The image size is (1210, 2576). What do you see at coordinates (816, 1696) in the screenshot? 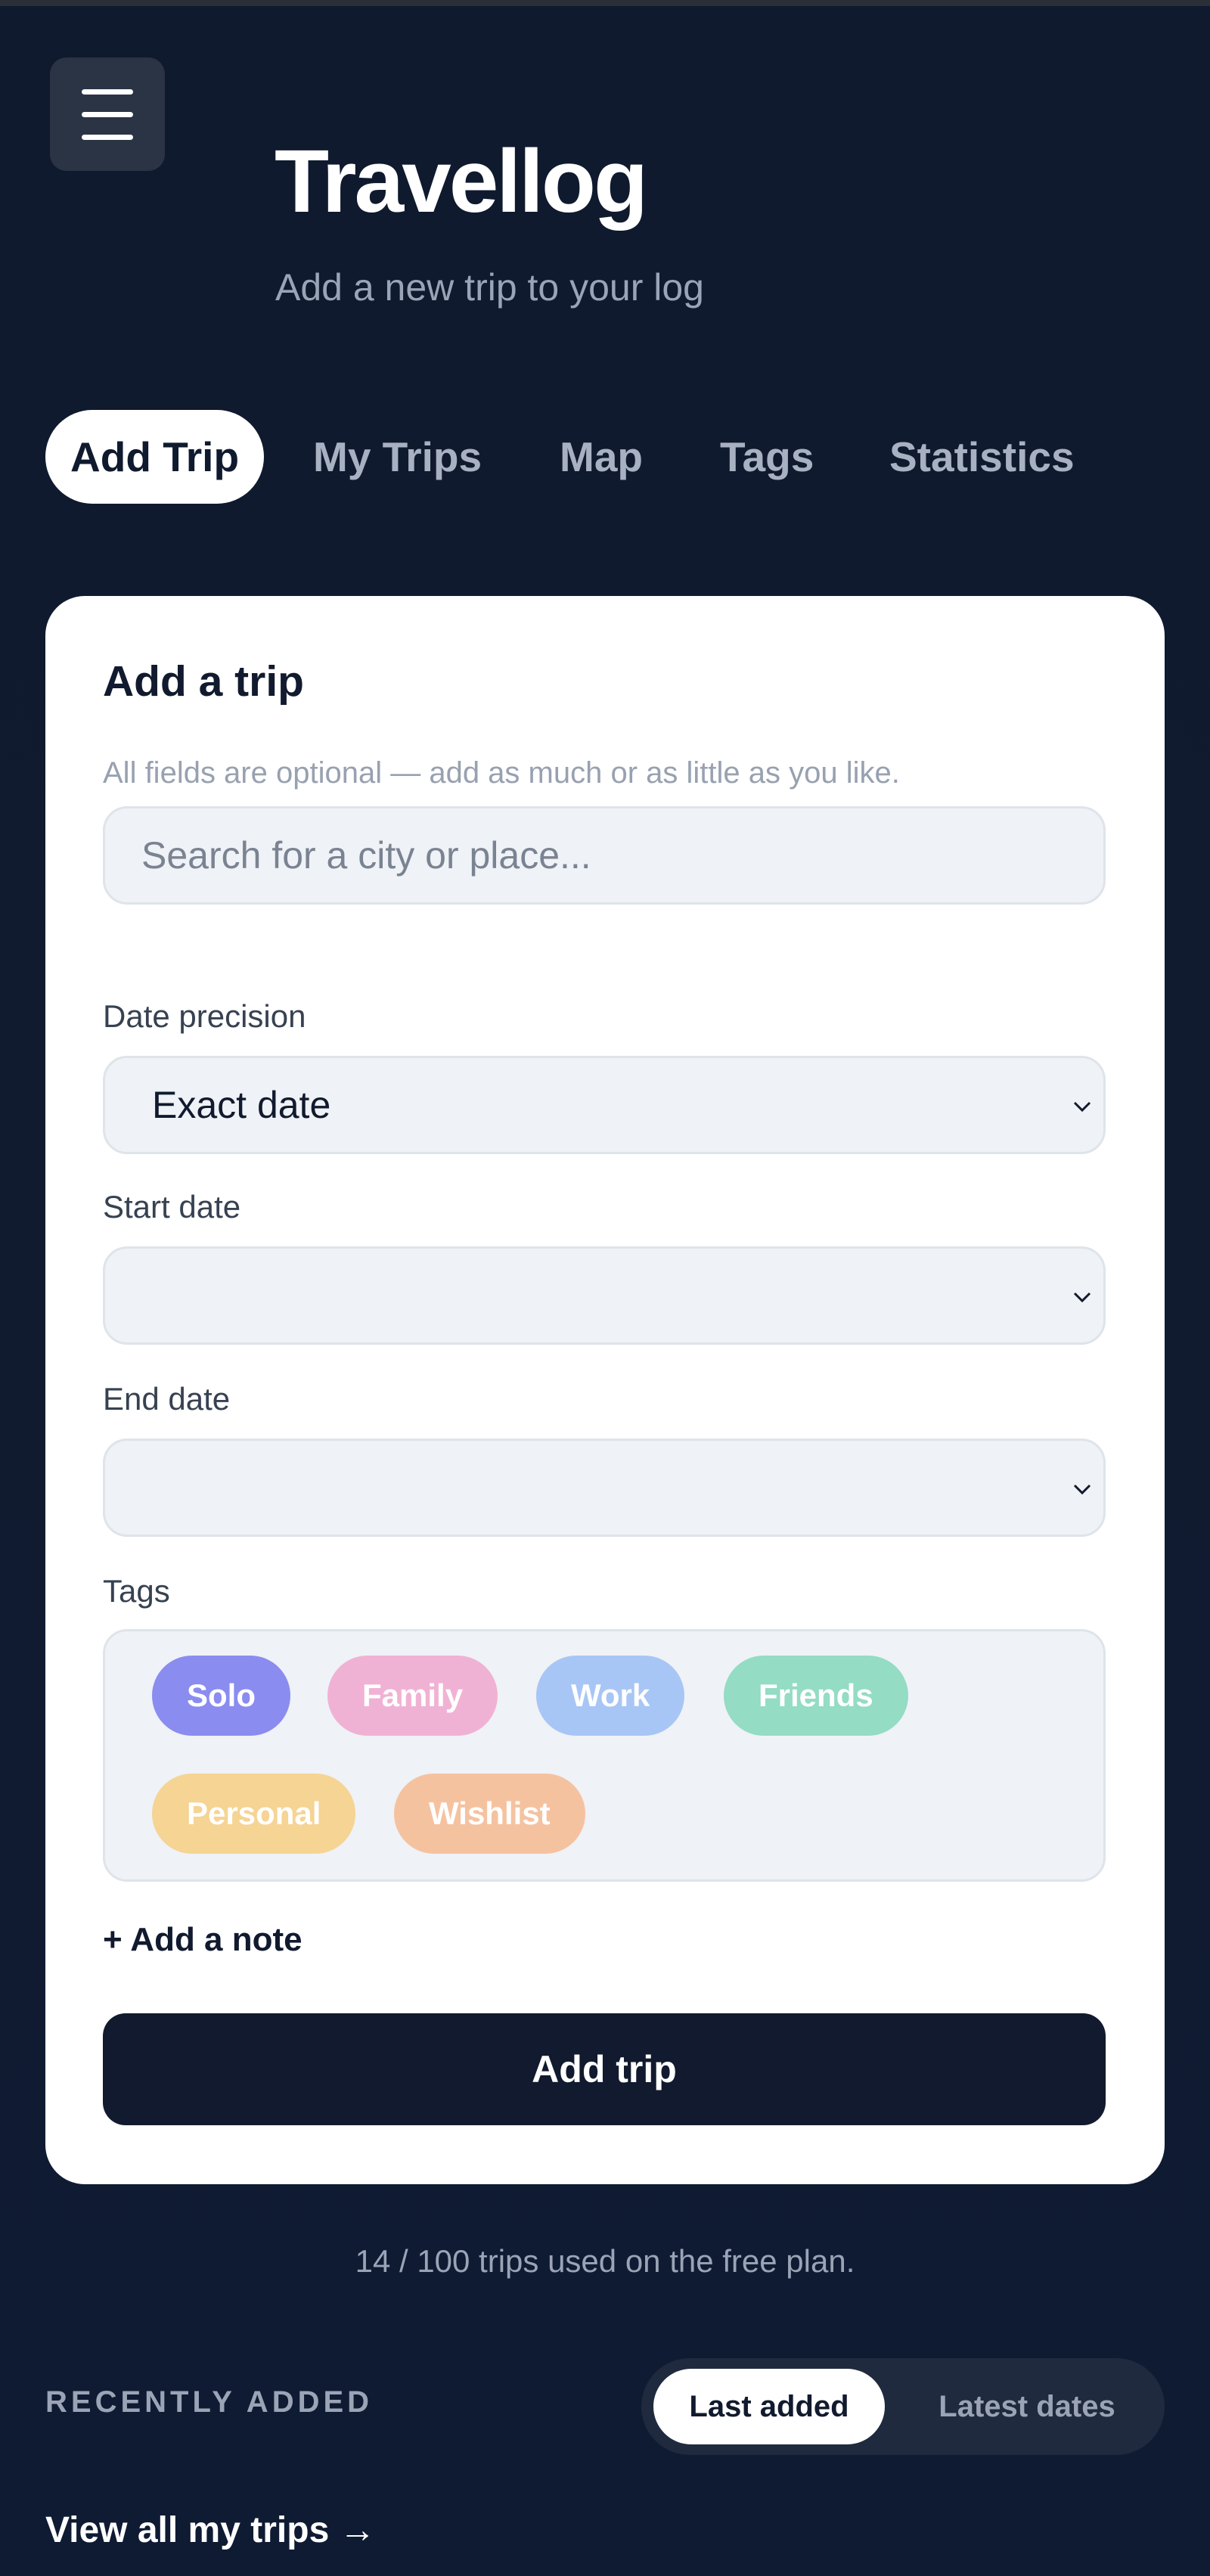
I see `tag-friends: Friends` at bounding box center [816, 1696].